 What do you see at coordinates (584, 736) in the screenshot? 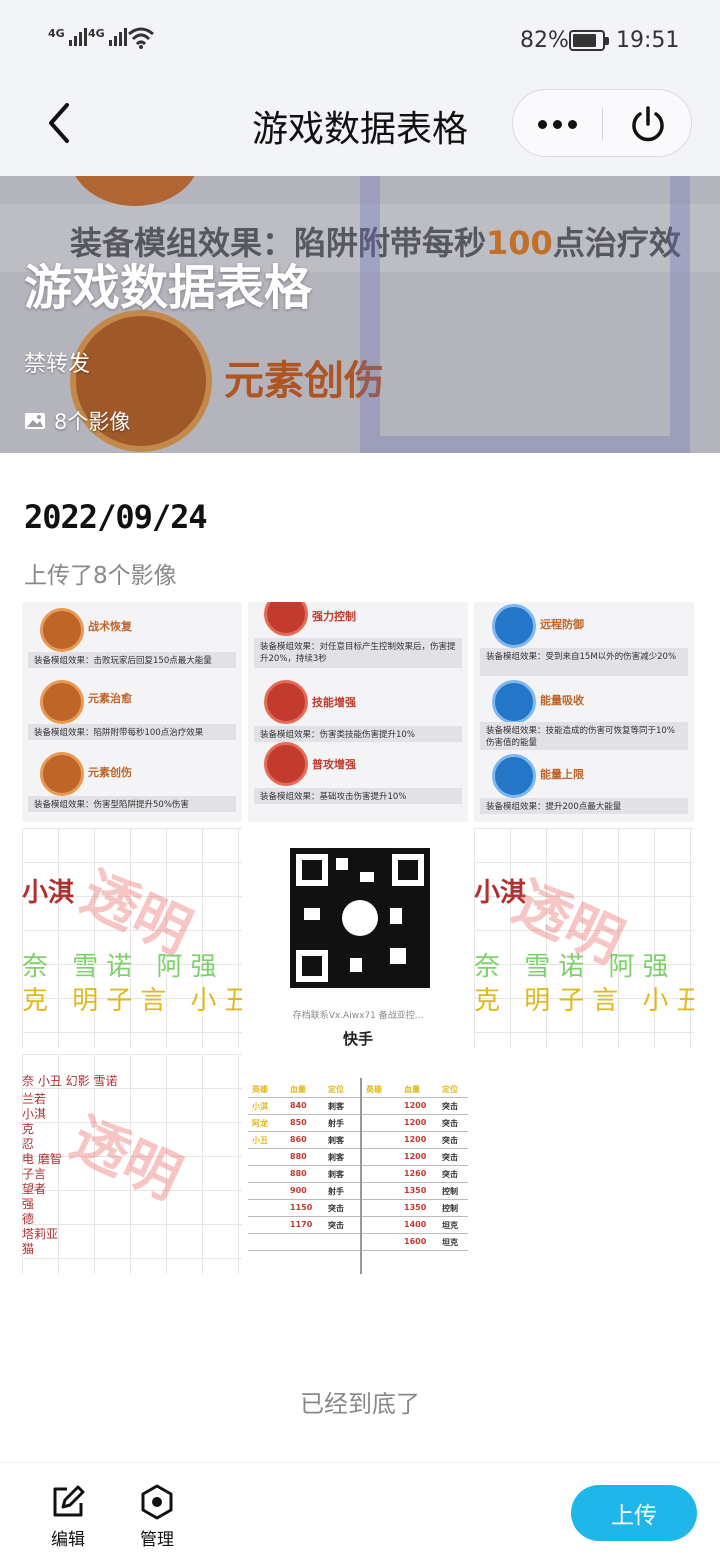
I see `module-desc: 装备模组效果：技能造成的伤害可恢复等同于10%伤害值的能量` at bounding box center [584, 736].